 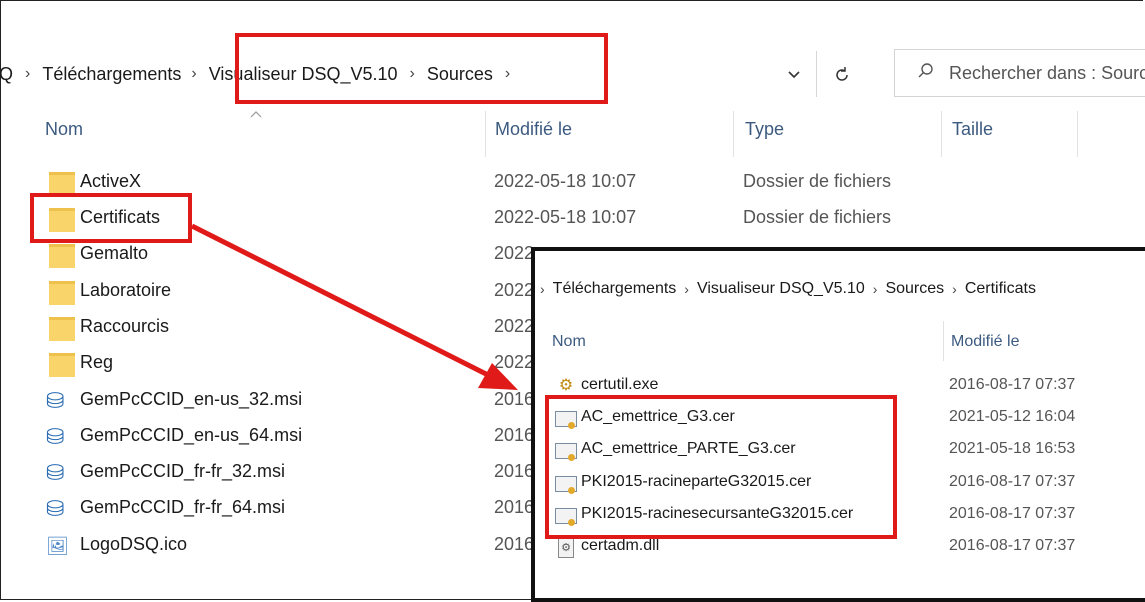 What do you see at coordinates (721, 467) in the screenshot?
I see `highlight-box-cer-files` at bounding box center [721, 467].